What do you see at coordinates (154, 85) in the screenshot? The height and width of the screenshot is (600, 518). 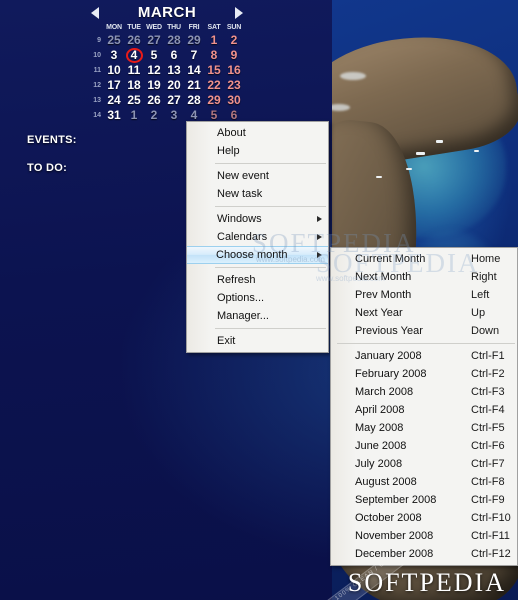 I see `calendar-day: 19` at bounding box center [154, 85].